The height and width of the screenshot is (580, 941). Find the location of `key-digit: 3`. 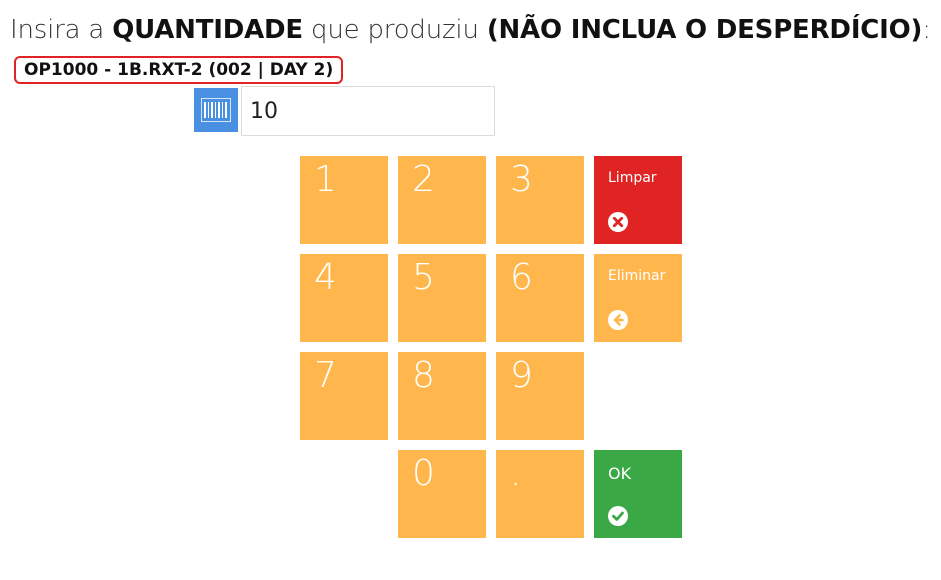

key-digit: 3 is located at coordinates (521, 179).